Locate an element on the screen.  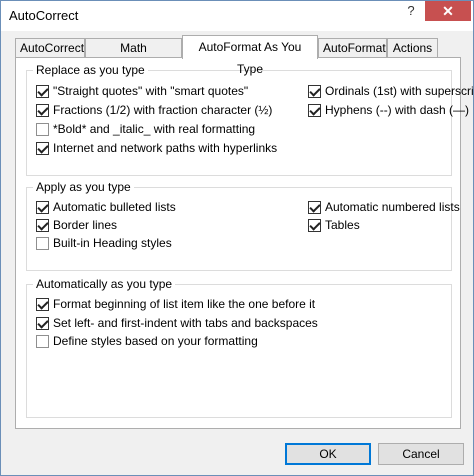
replace-group-title: Replace as you type is located at coordinates (90, 70).